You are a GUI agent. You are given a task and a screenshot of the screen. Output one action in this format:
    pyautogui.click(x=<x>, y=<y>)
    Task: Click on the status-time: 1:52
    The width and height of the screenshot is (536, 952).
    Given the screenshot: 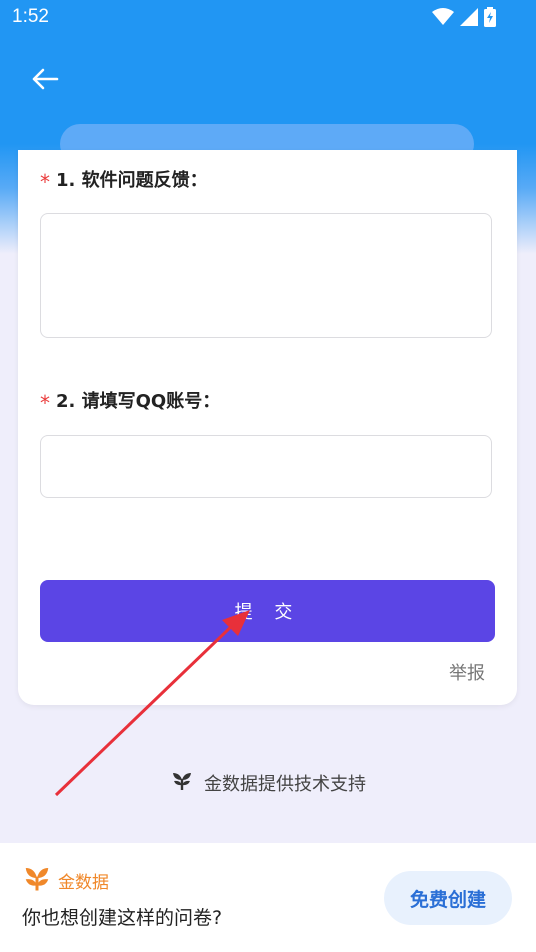 What is the action you would take?
    pyautogui.click(x=30, y=16)
    